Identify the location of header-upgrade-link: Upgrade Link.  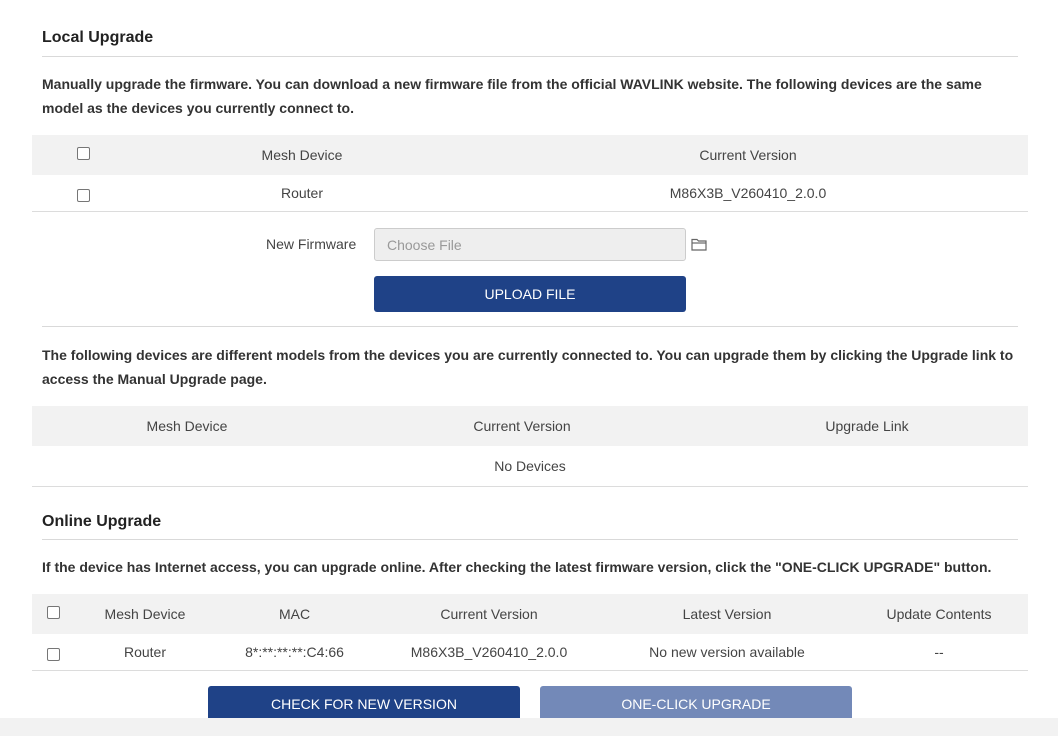
(867, 426).